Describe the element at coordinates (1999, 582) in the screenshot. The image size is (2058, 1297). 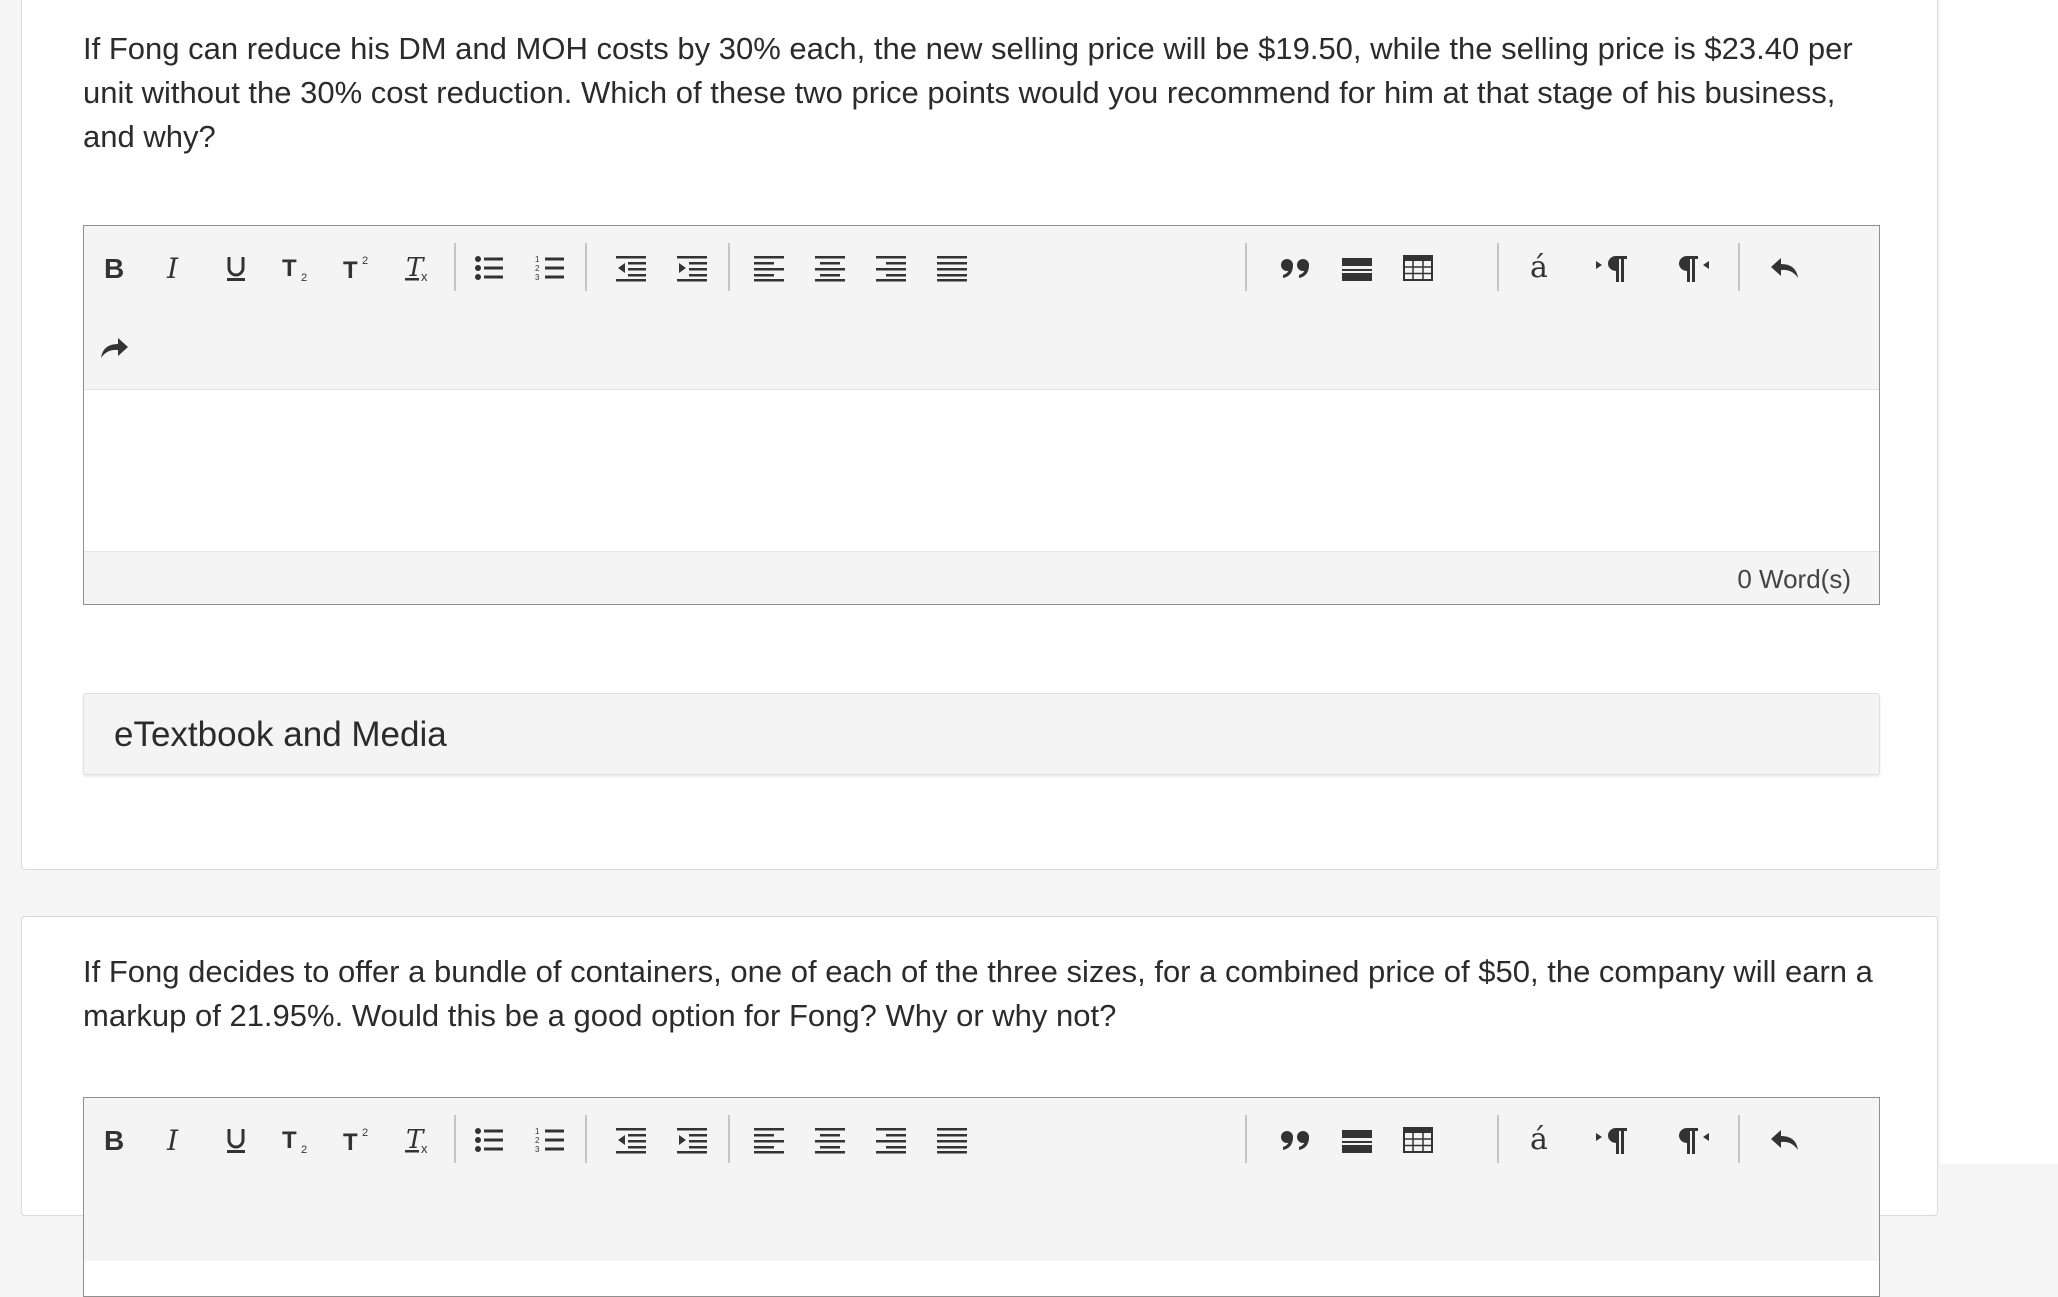
I see `page-margin` at that location.